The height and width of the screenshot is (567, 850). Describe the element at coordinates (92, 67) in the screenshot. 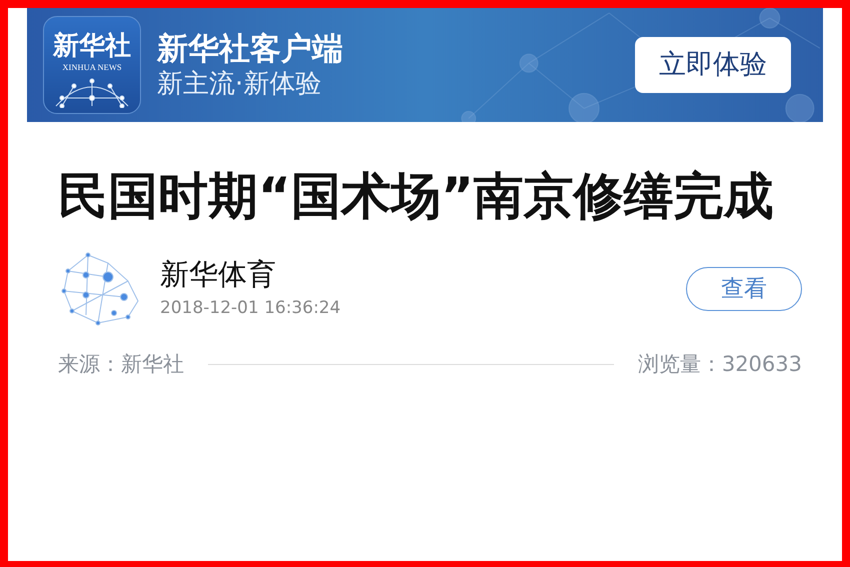

I see `logo-subtext: XINHUA NEWS` at that location.